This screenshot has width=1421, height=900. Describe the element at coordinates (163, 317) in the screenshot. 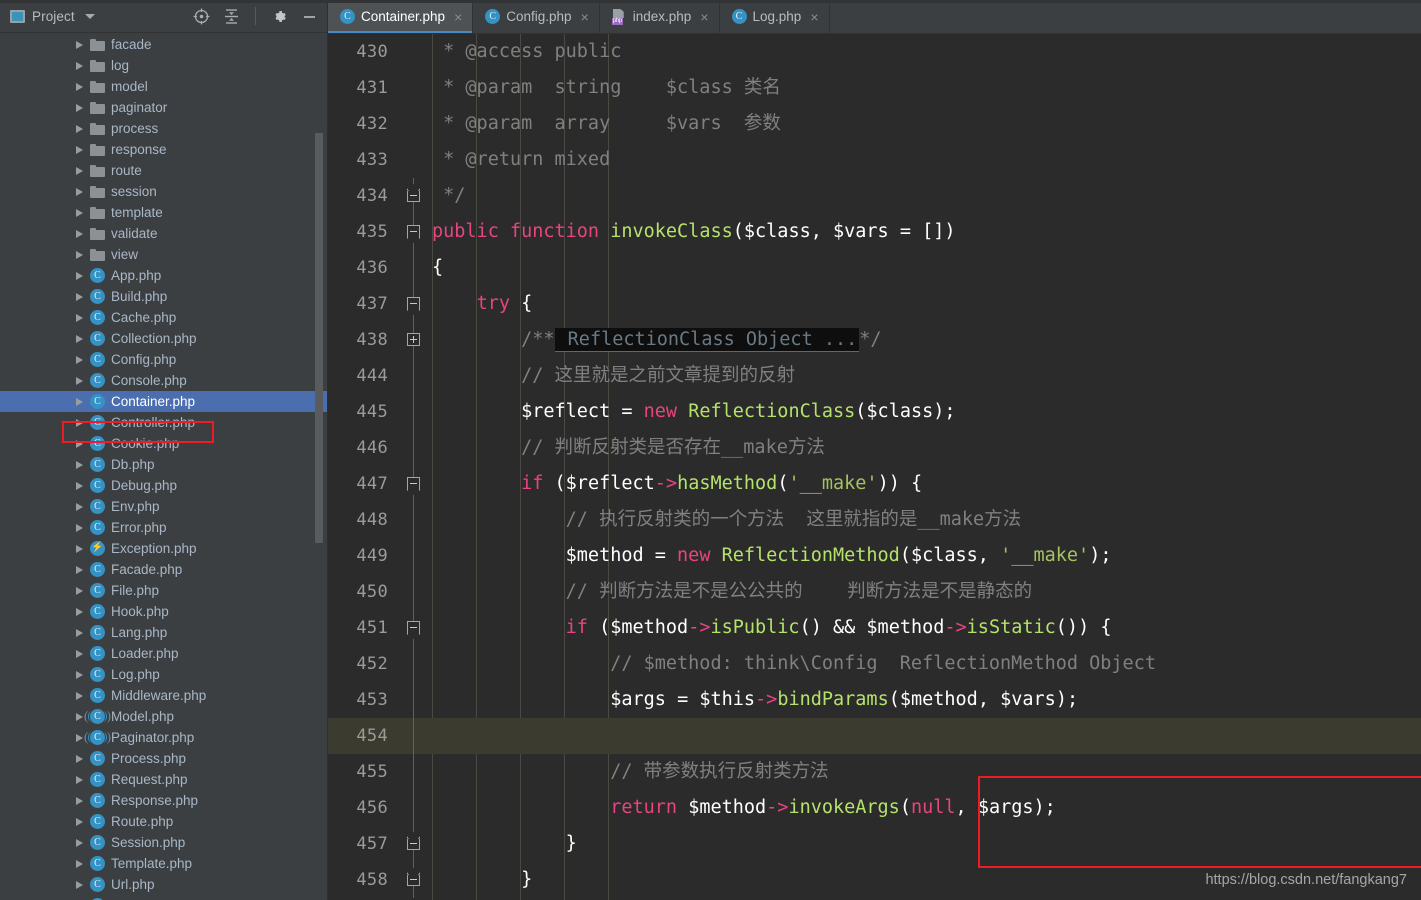

I see `tree-item-cache-php: C Cache.php` at that location.